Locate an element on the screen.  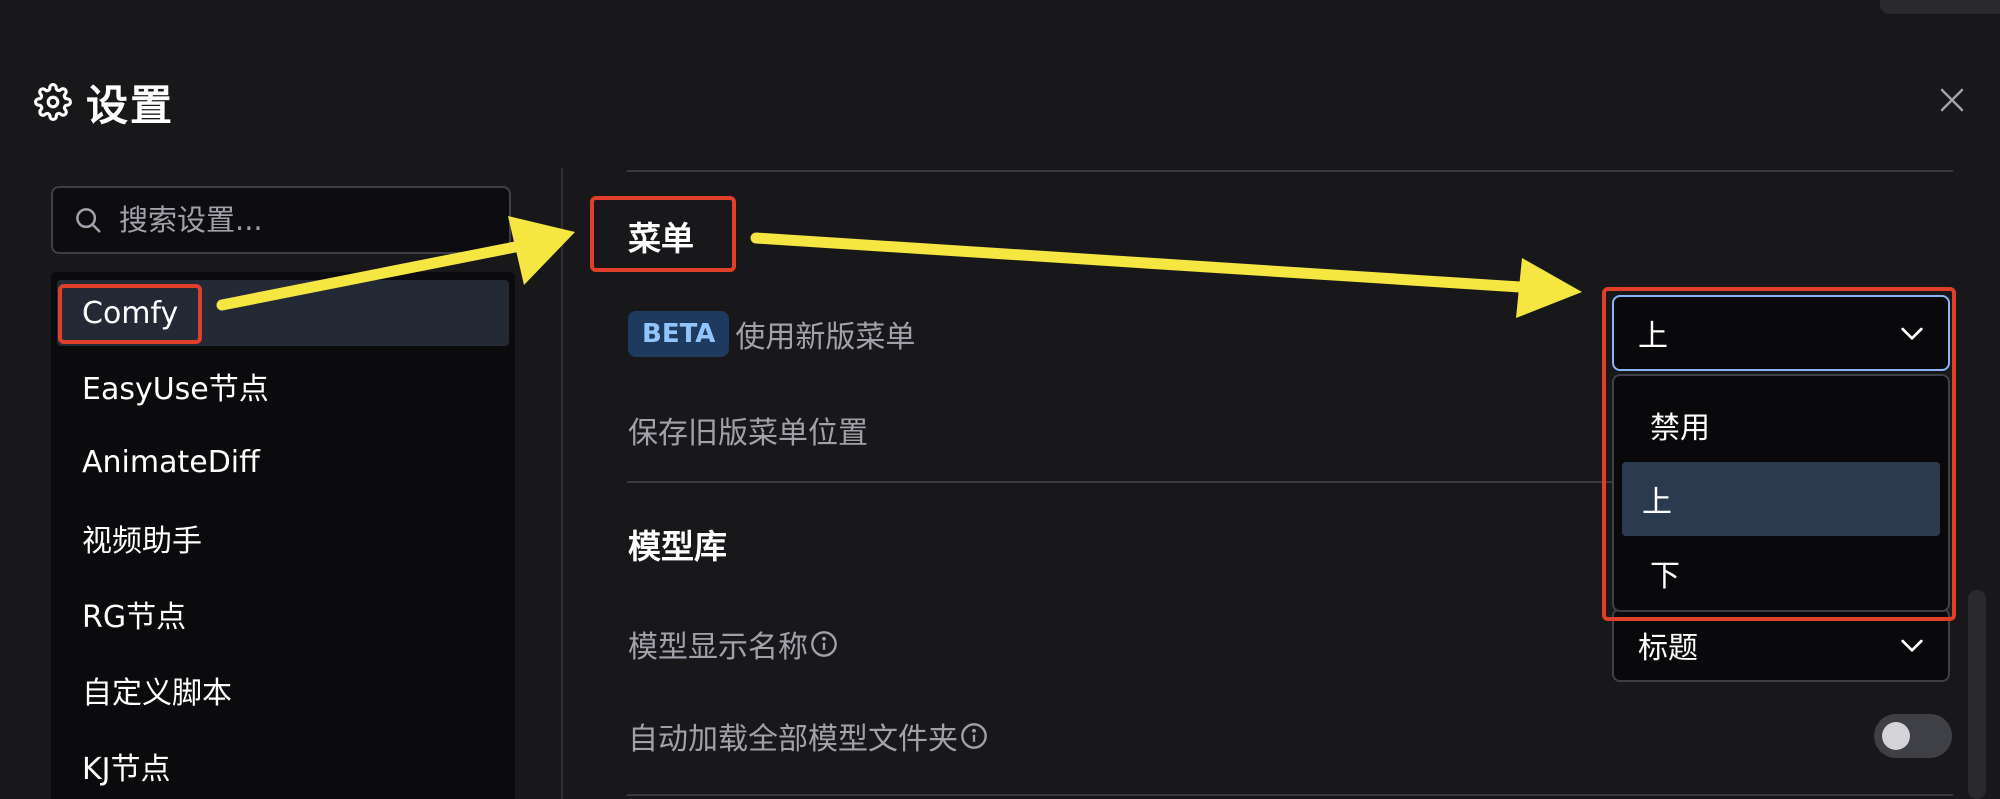
search-input is located at coordinates (309, 220).